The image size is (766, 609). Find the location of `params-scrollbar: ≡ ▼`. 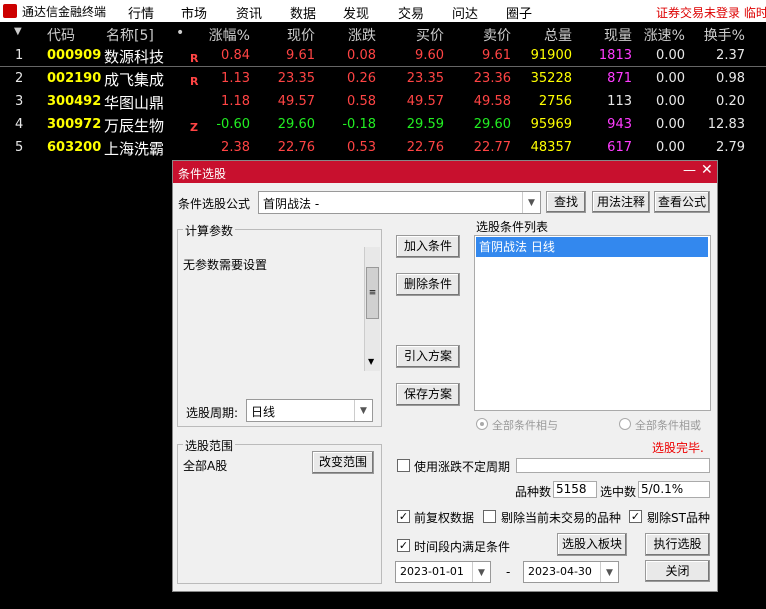

params-scrollbar: ≡ ▼ is located at coordinates (372, 309).